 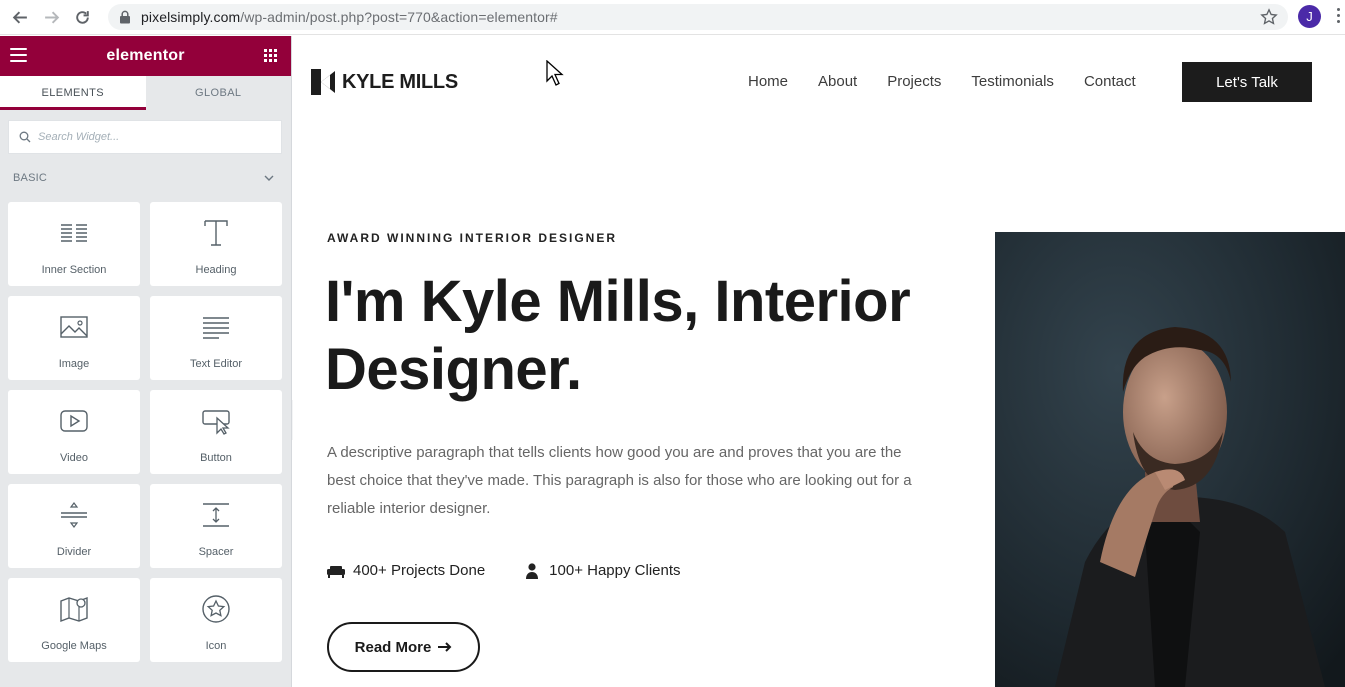 I want to click on logo-text: KYLE MILLS, so click(x=400, y=81).